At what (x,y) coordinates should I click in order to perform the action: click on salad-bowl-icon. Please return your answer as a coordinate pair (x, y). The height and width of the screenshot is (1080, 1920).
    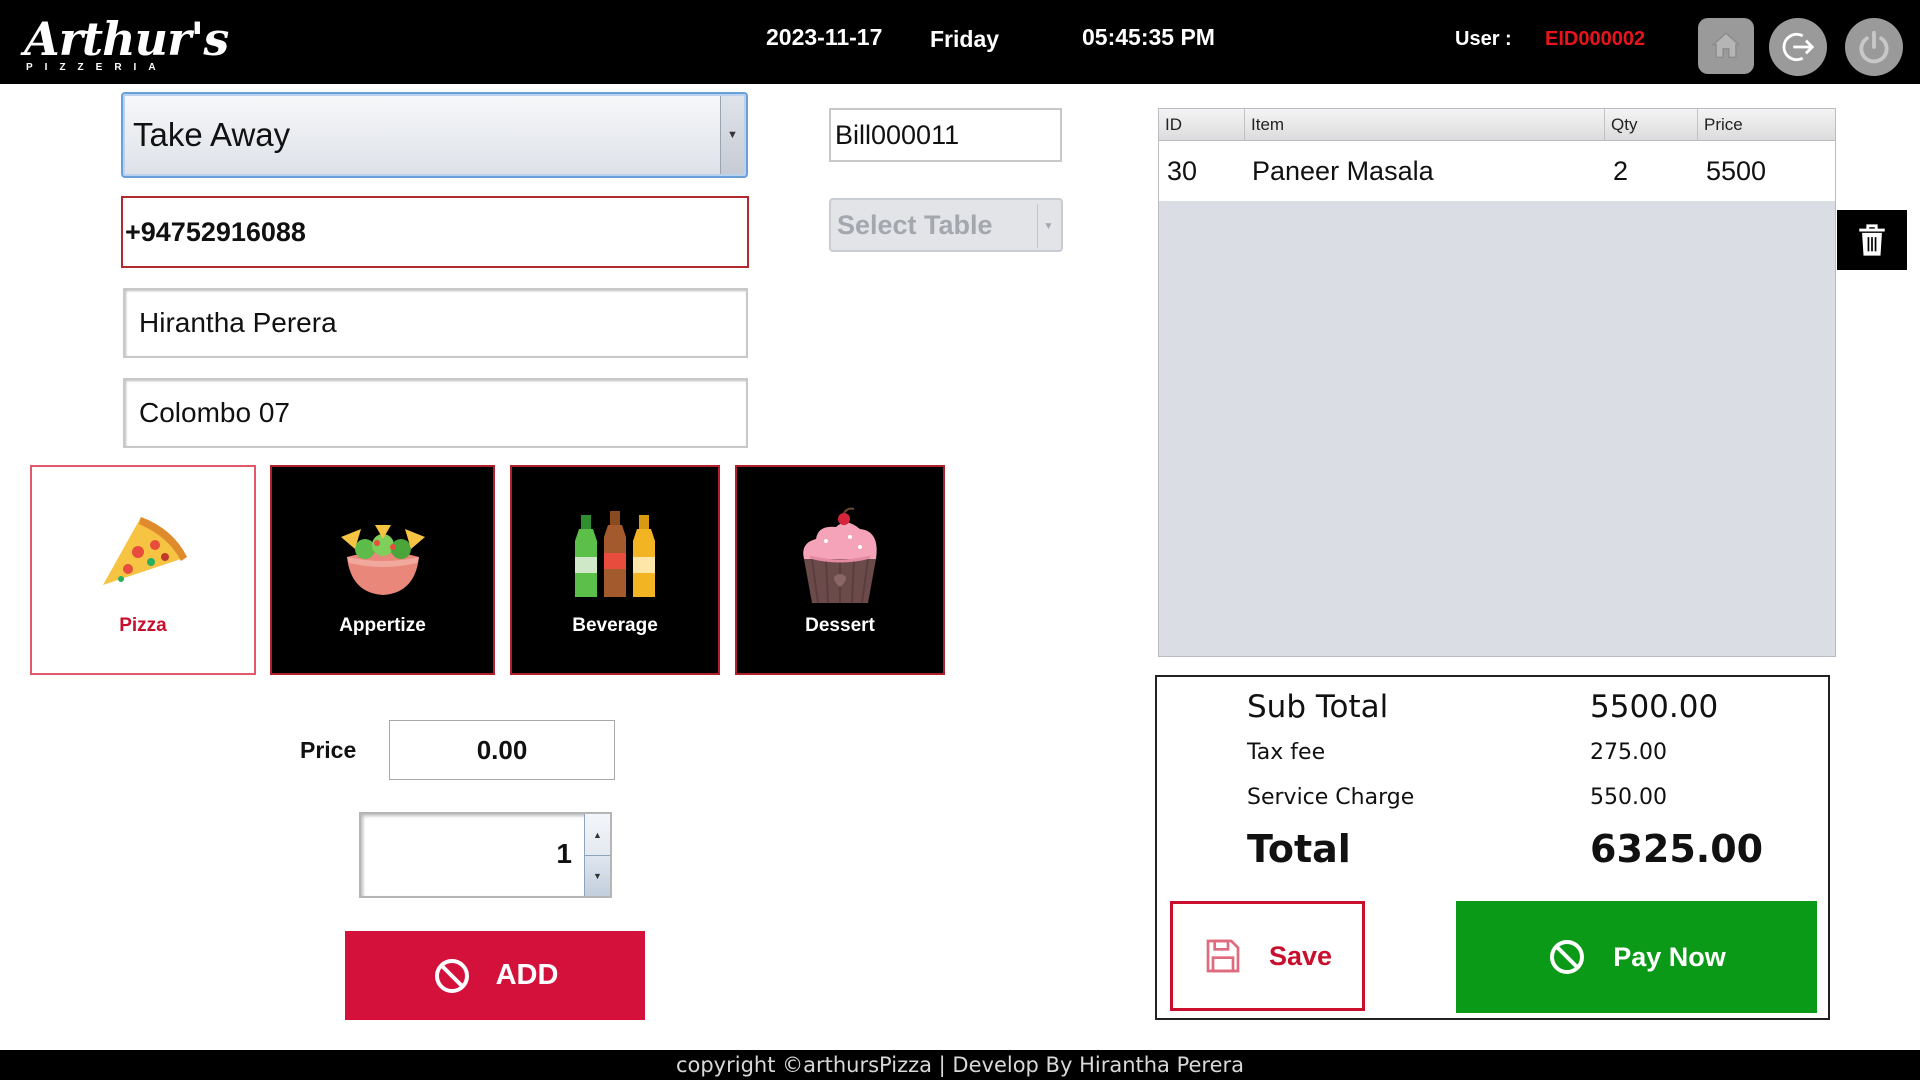
    Looking at the image, I should click on (382, 560).